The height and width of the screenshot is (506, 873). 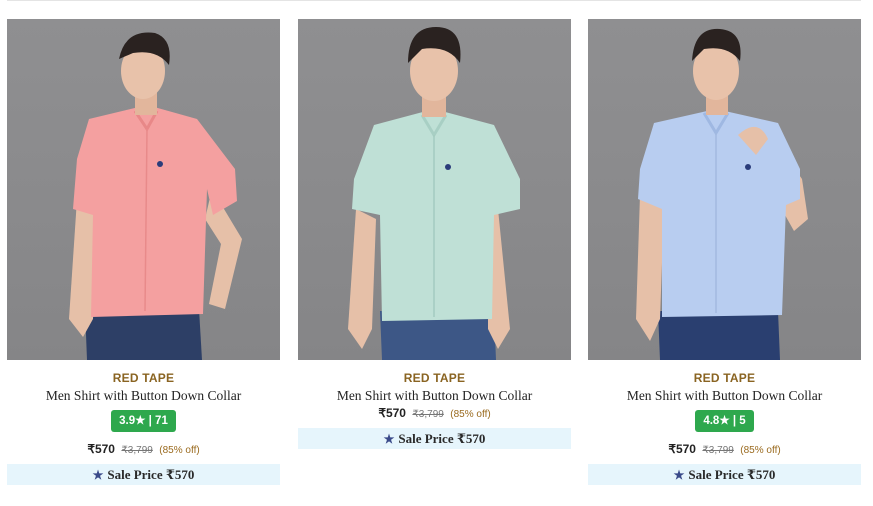 What do you see at coordinates (434, 0) in the screenshot?
I see `top-divider` at bounding box center [434, 0].